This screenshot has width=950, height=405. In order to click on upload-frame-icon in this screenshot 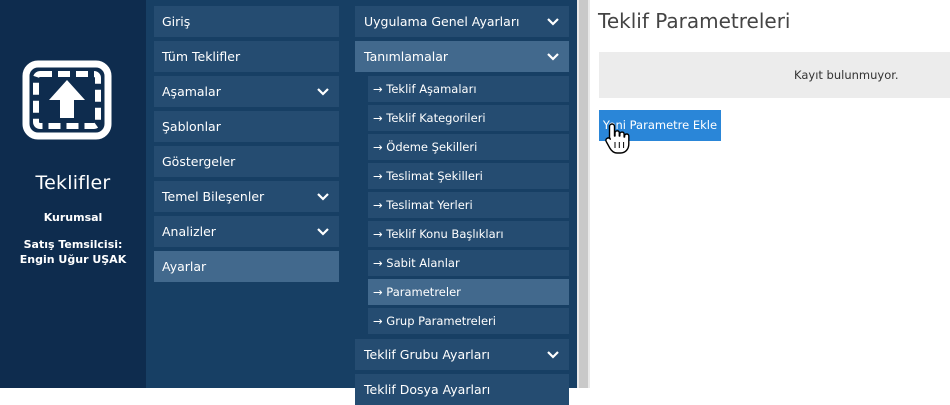, I will do `click(67, 100)`.